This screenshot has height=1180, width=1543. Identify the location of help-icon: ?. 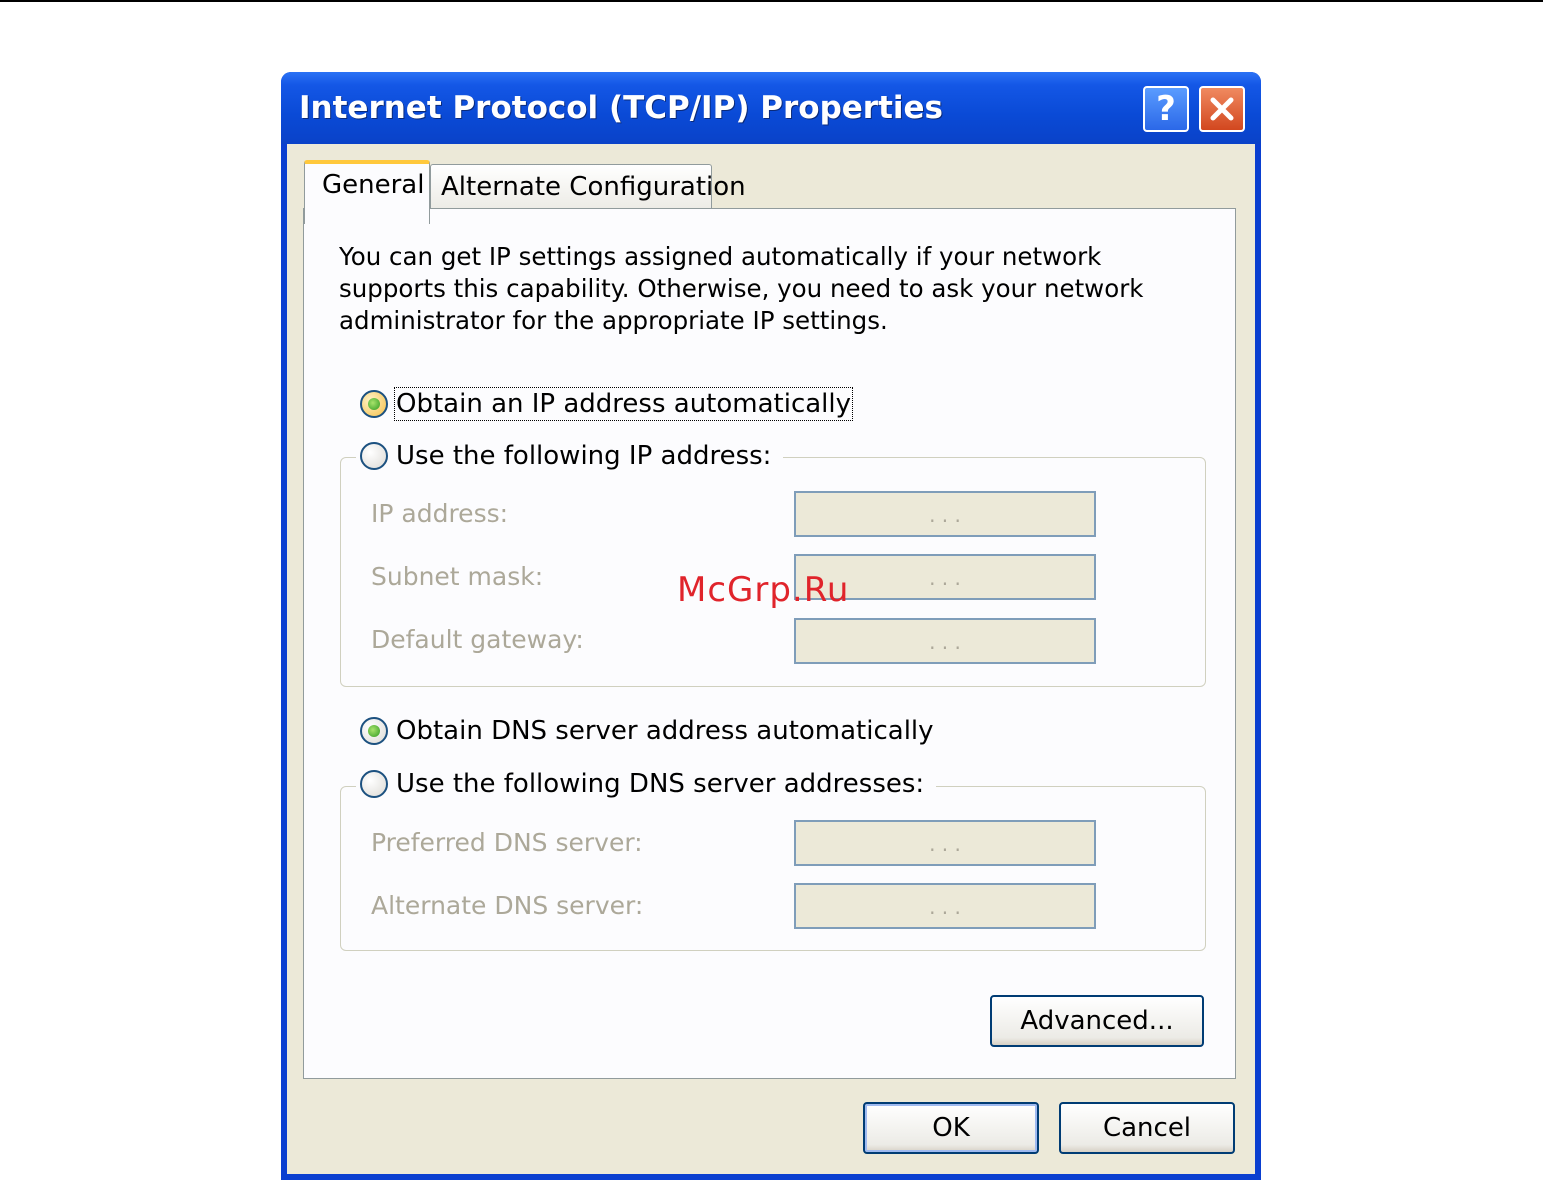
(1166, 109).